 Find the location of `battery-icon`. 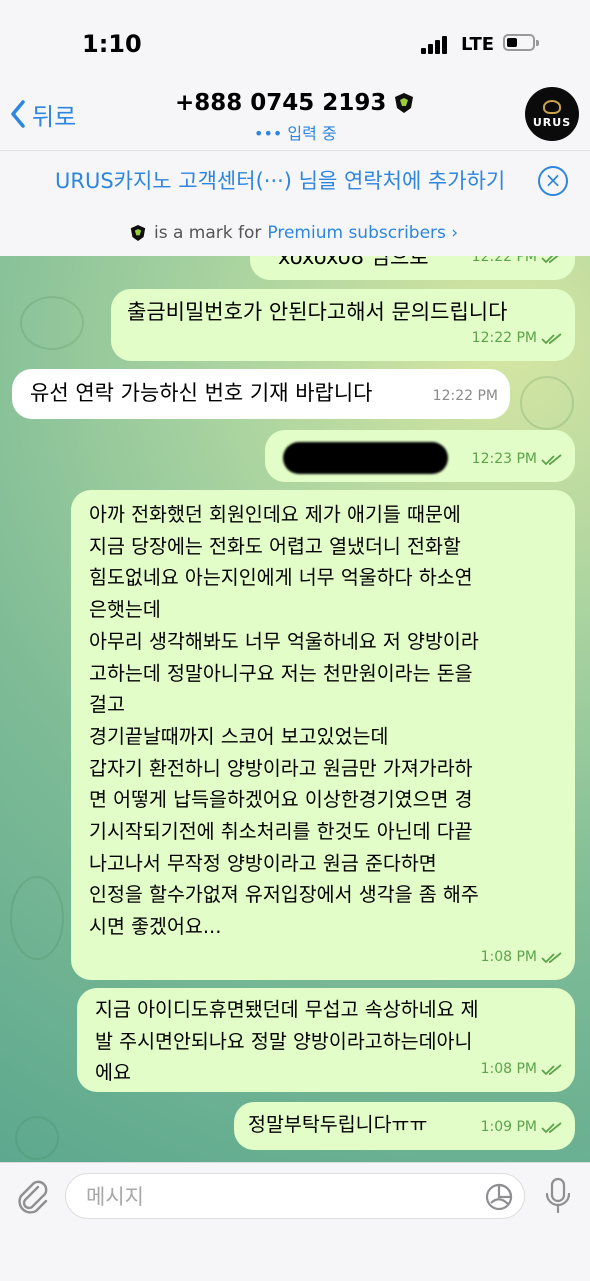

battery-icon is located at coordinates (521, 42).